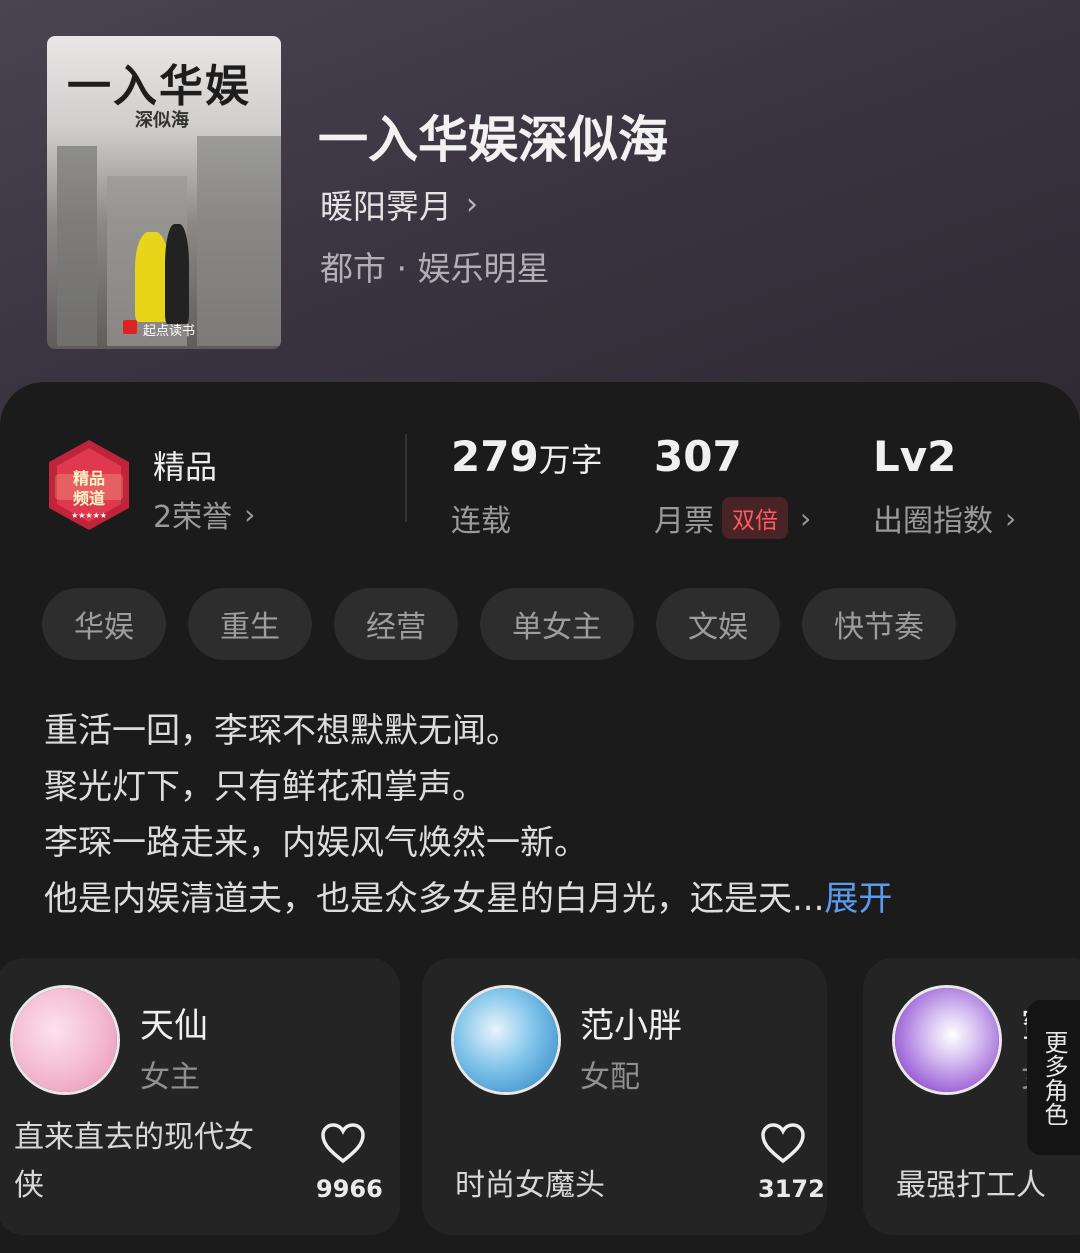 The width and height of the screenshot is (1080, 1253). I want to click on channel-label: 精品, so click(185, 467).